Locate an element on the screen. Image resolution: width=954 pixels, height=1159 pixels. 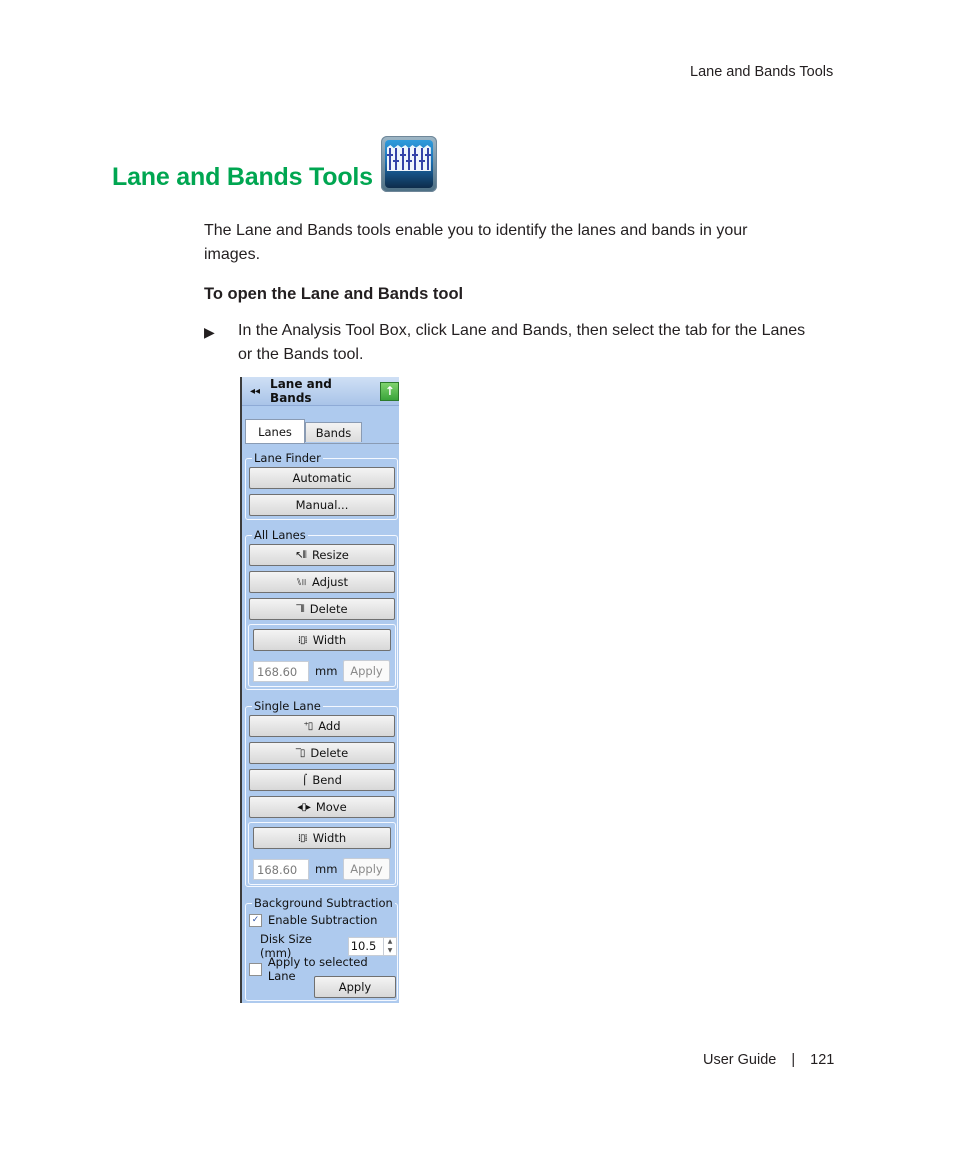
spin-arrows: ▲ ▼ is located at coordinates (389, 946).